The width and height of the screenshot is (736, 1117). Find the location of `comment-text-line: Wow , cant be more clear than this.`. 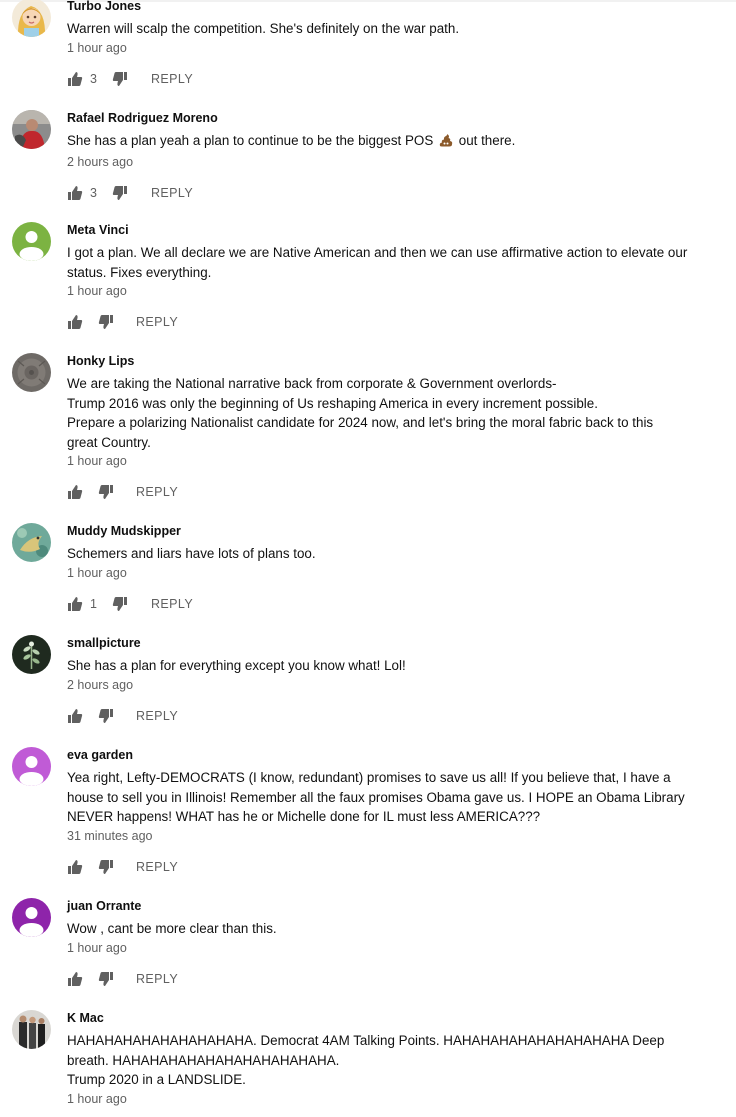

comment-text-line: Wow , cant be more clear than this. is located at coordinates (172, 928).